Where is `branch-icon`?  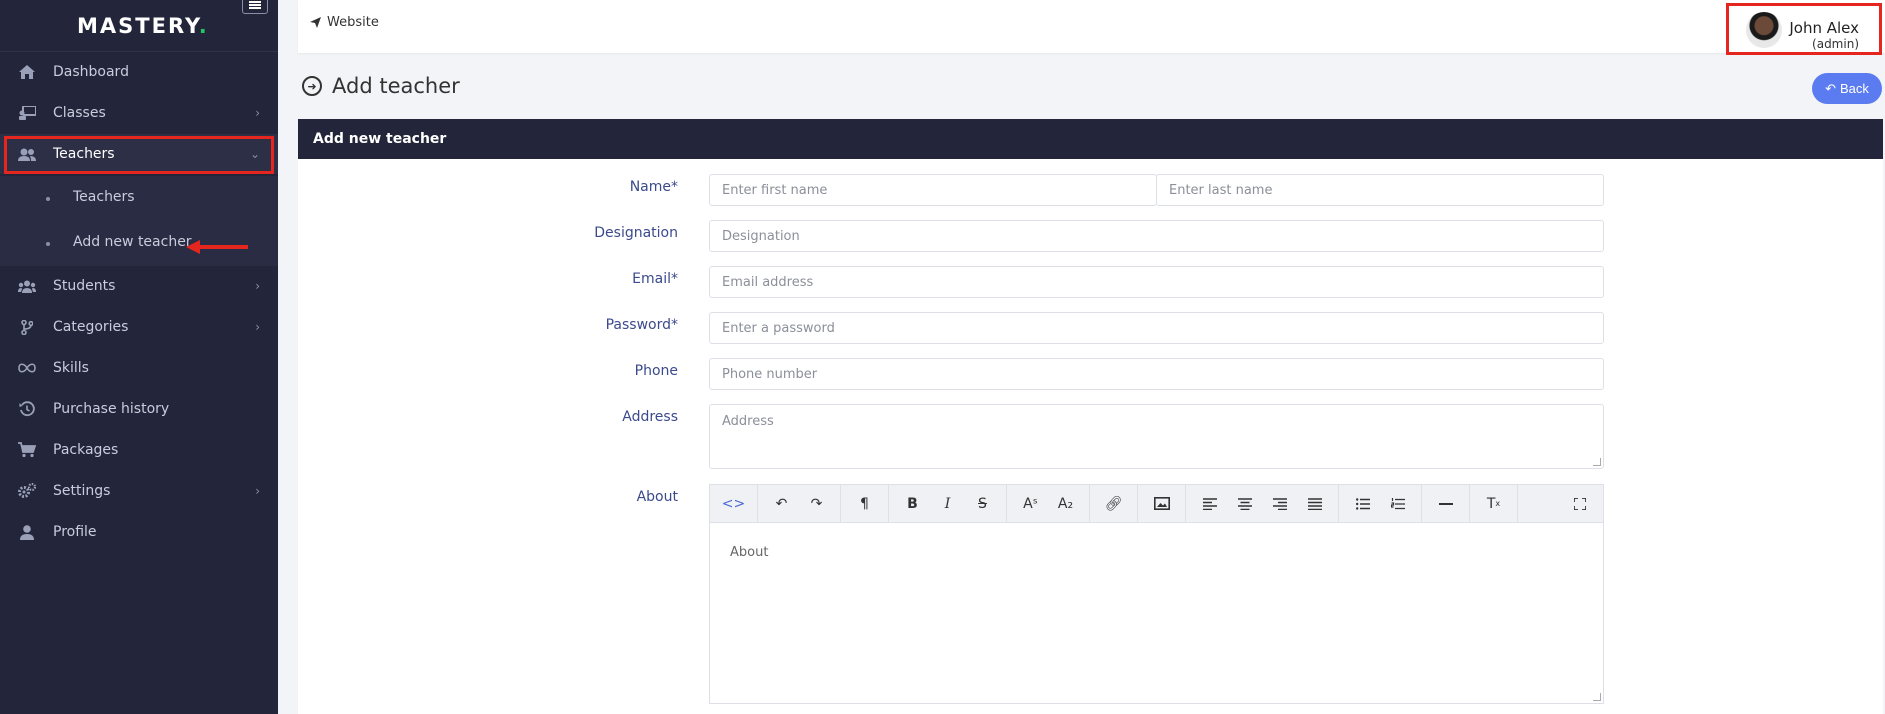 branch-icon is located at coordinates (27, 327).